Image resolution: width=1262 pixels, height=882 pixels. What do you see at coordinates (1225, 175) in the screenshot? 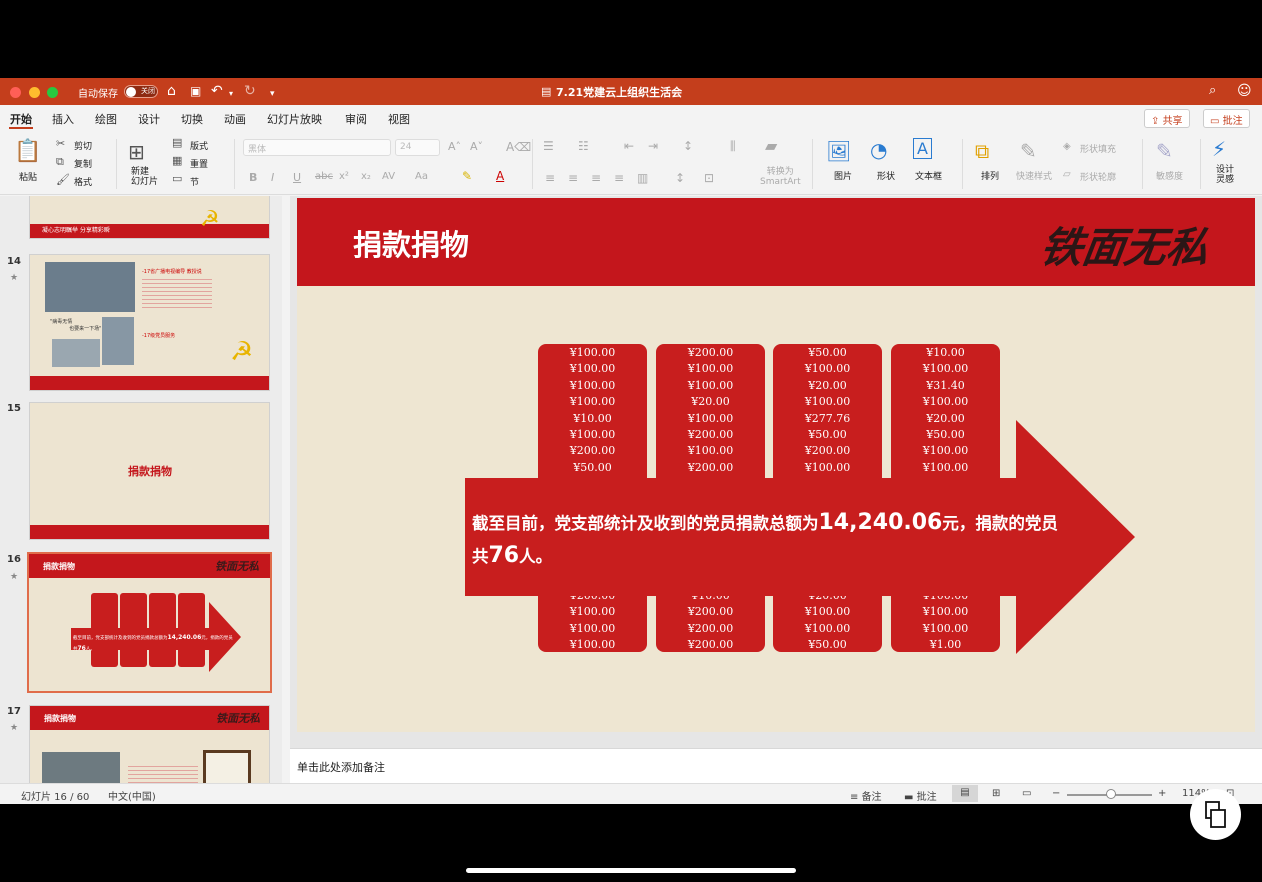
I see `design-ideas-button: 设计 灵感` at bounding box center [1225, 175].